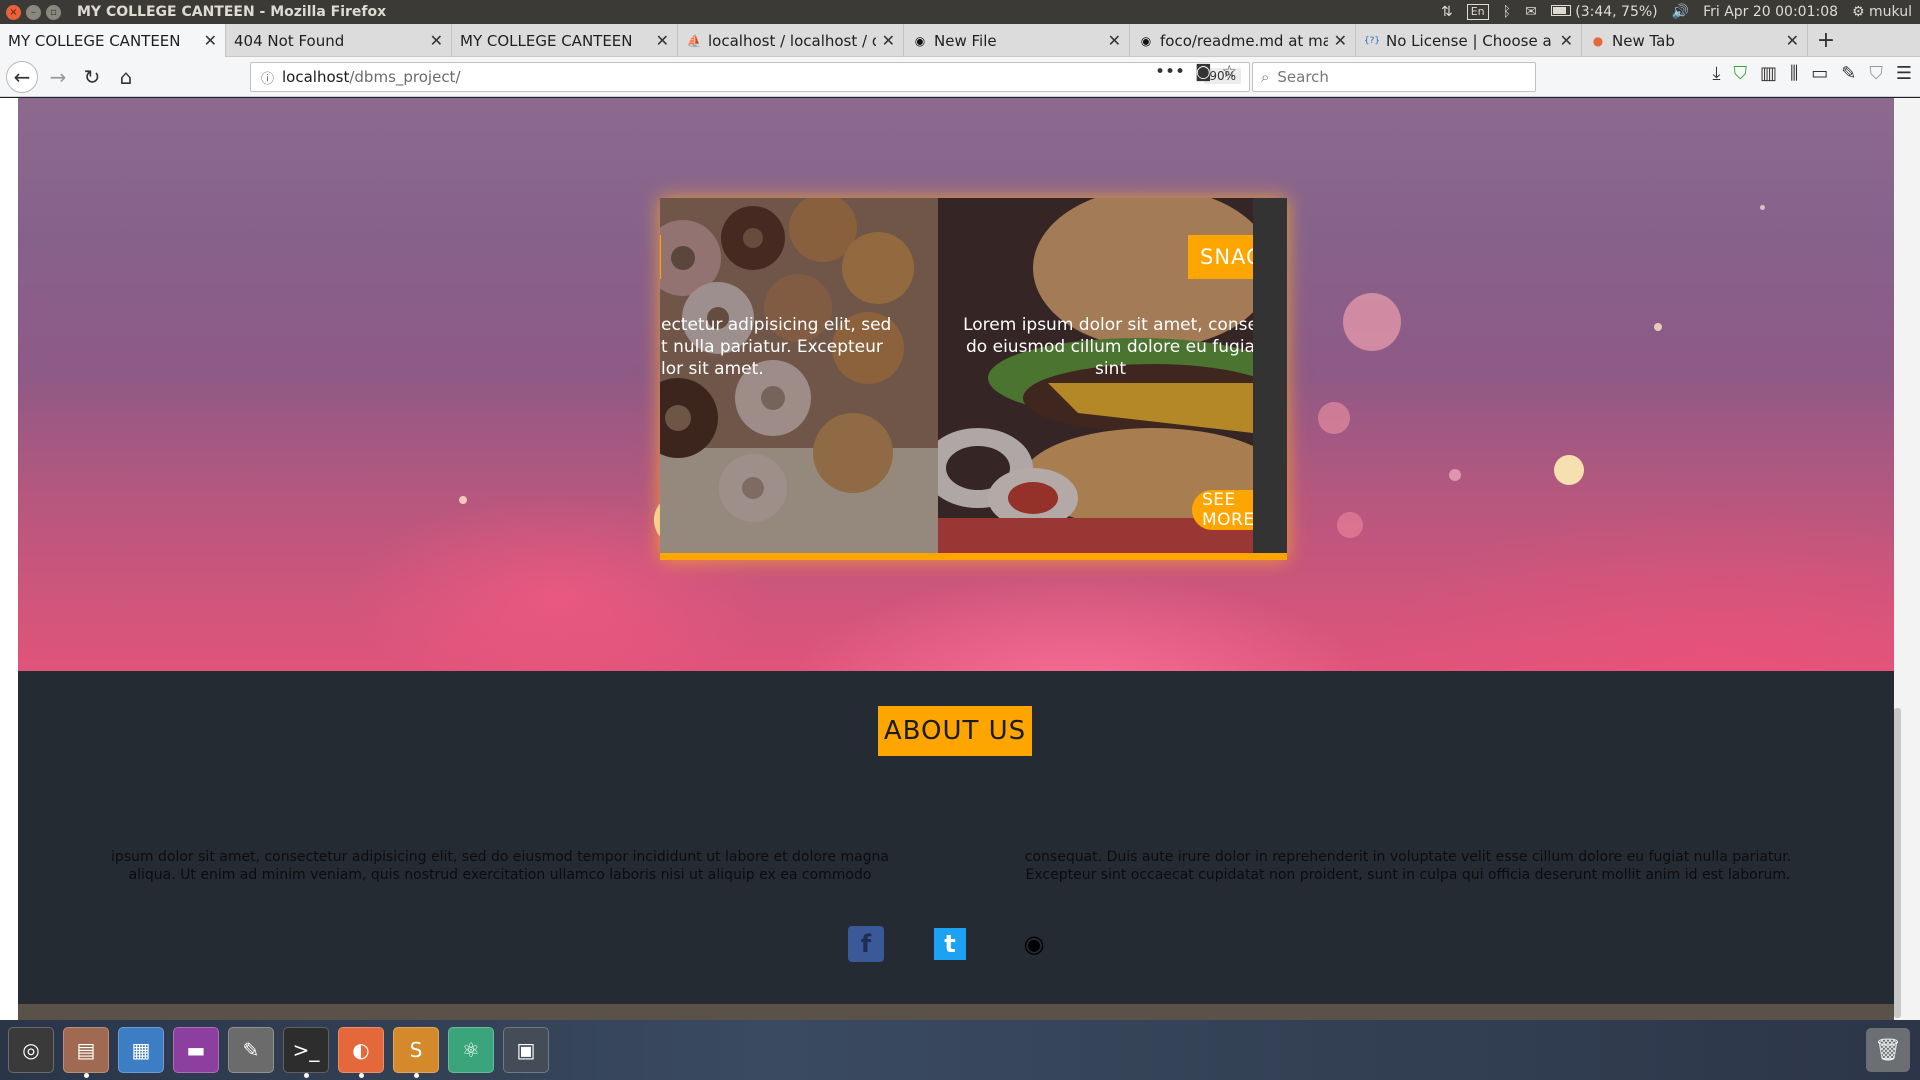 The height and width of the screenshot is (1080, 1920). What do you see at coordinates (361, 1052) in the screenshot?
I see `firefox-icon: ◐` at bounding box center [361, 1052].